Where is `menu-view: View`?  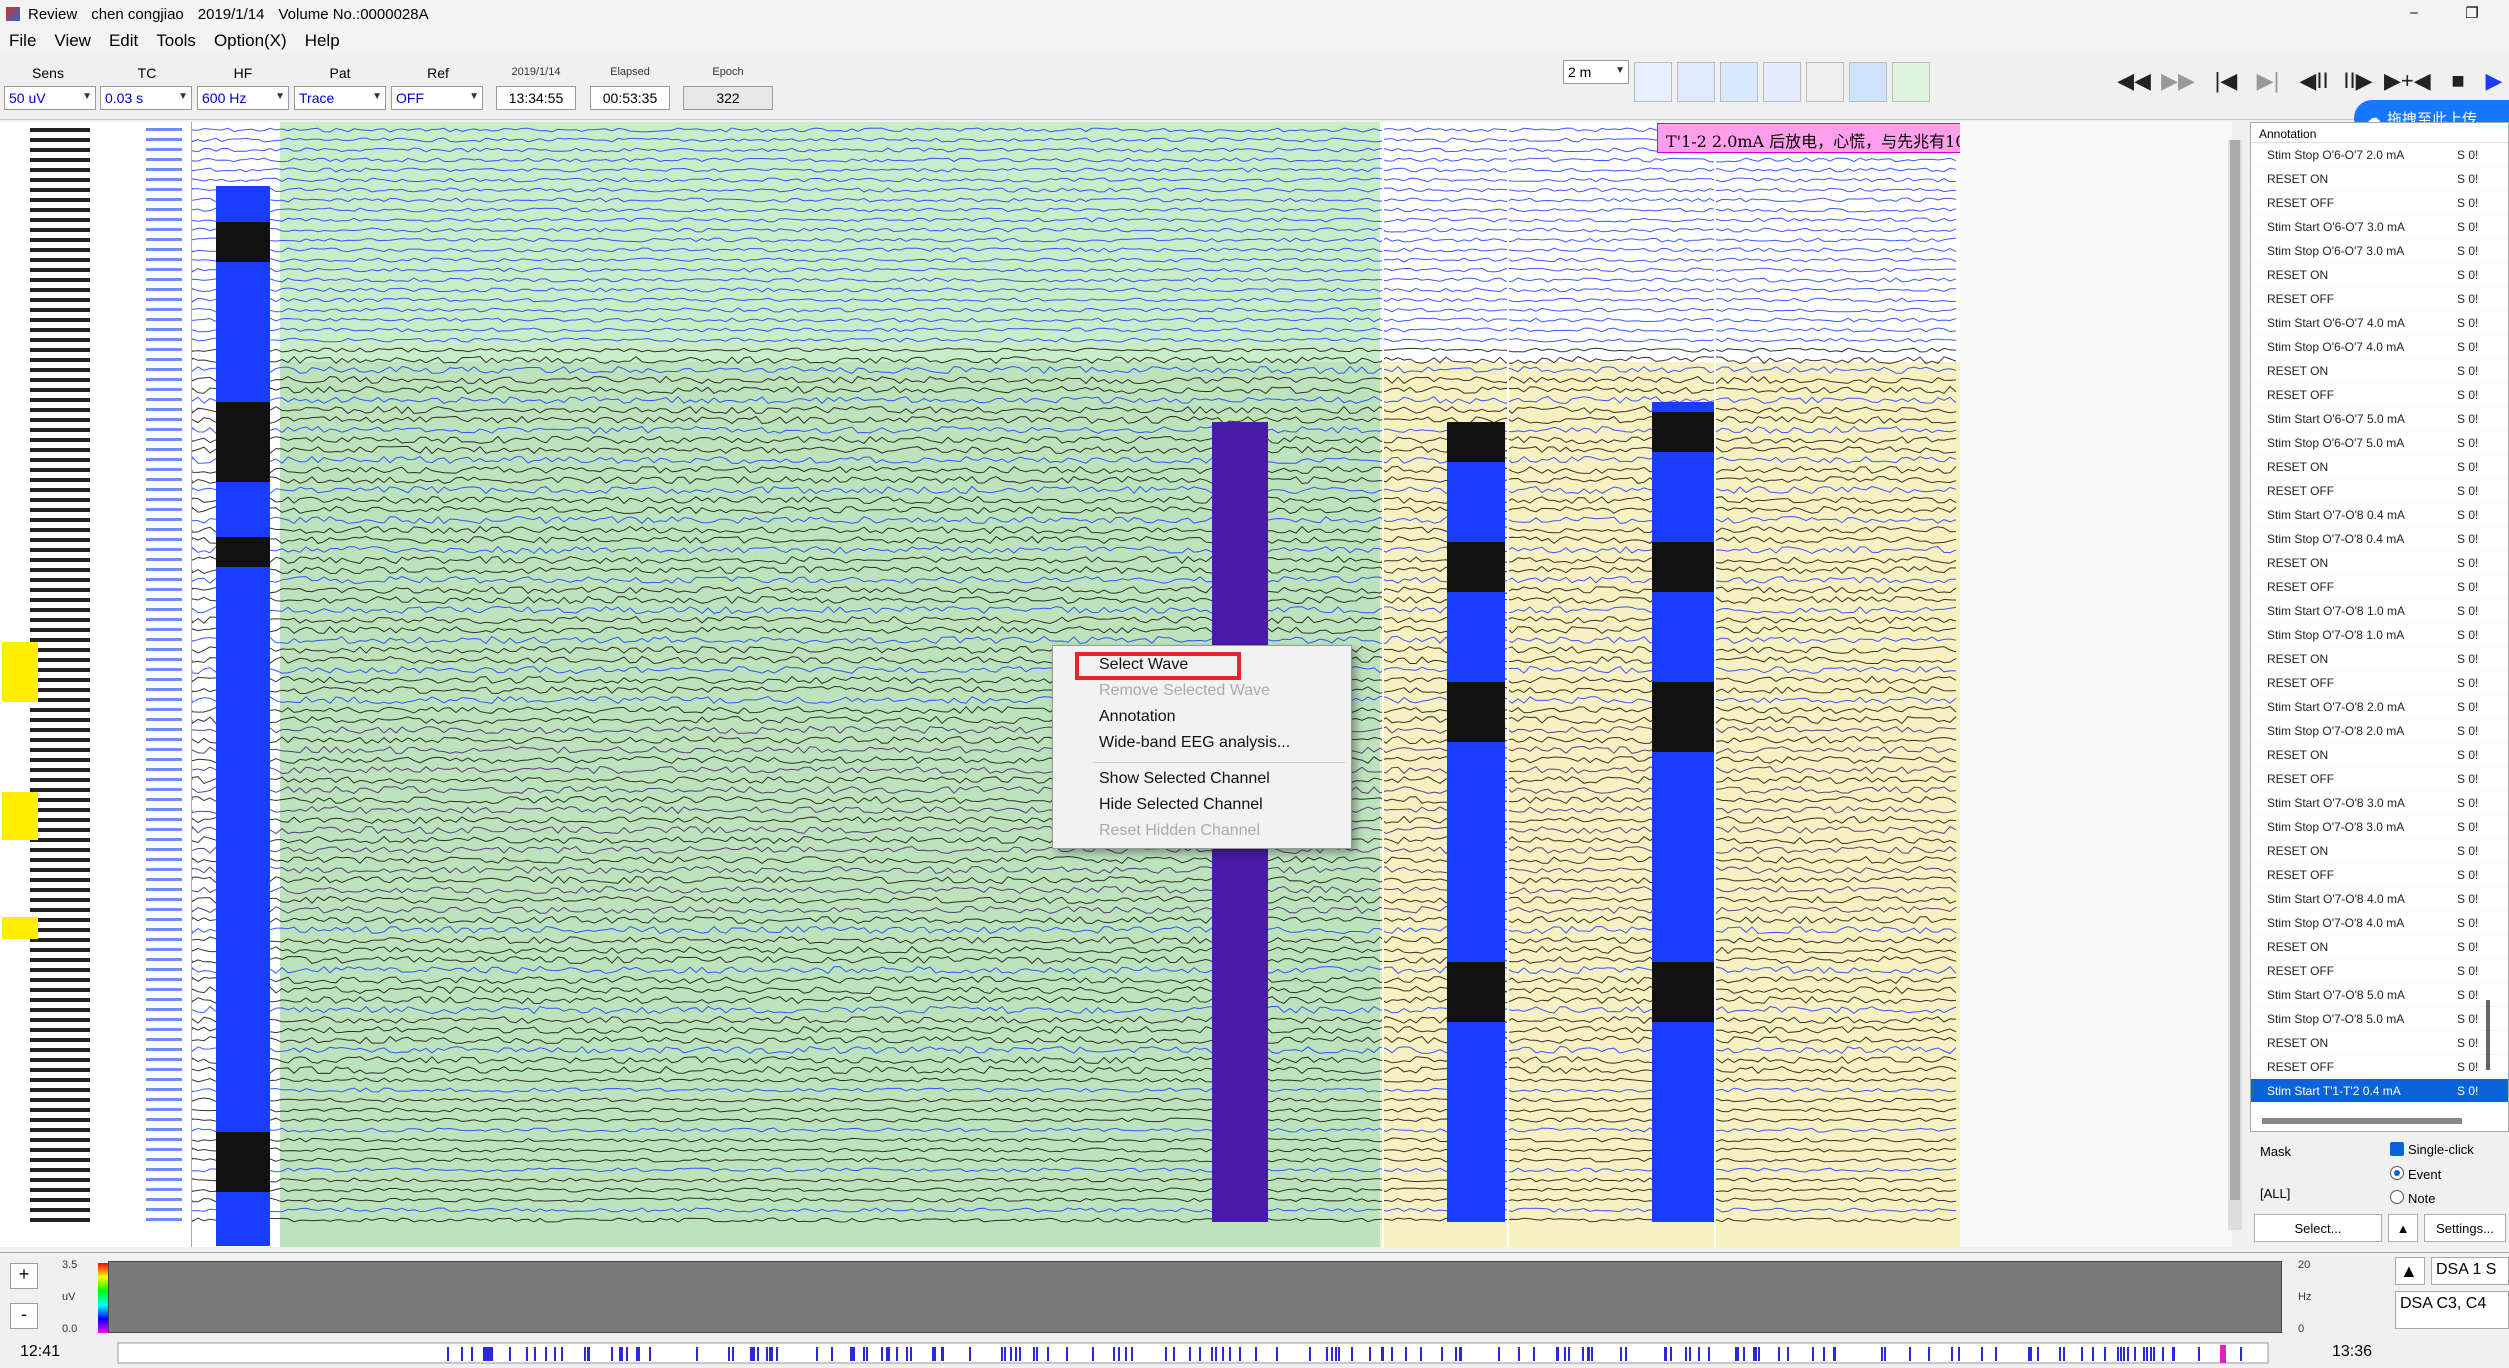
menu-view: View is located at coordinates (72, 41).